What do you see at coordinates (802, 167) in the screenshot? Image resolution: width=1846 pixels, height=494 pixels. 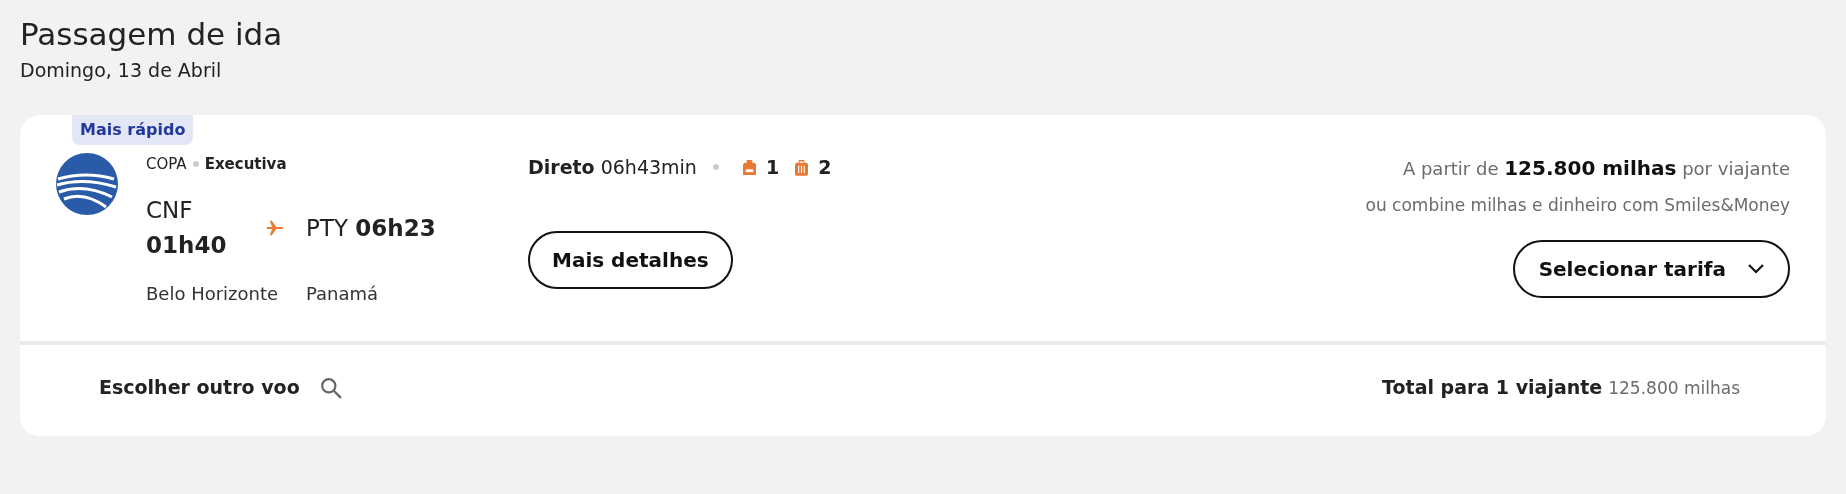 I see `suitcase-icon` at bounding box center [802, 167].